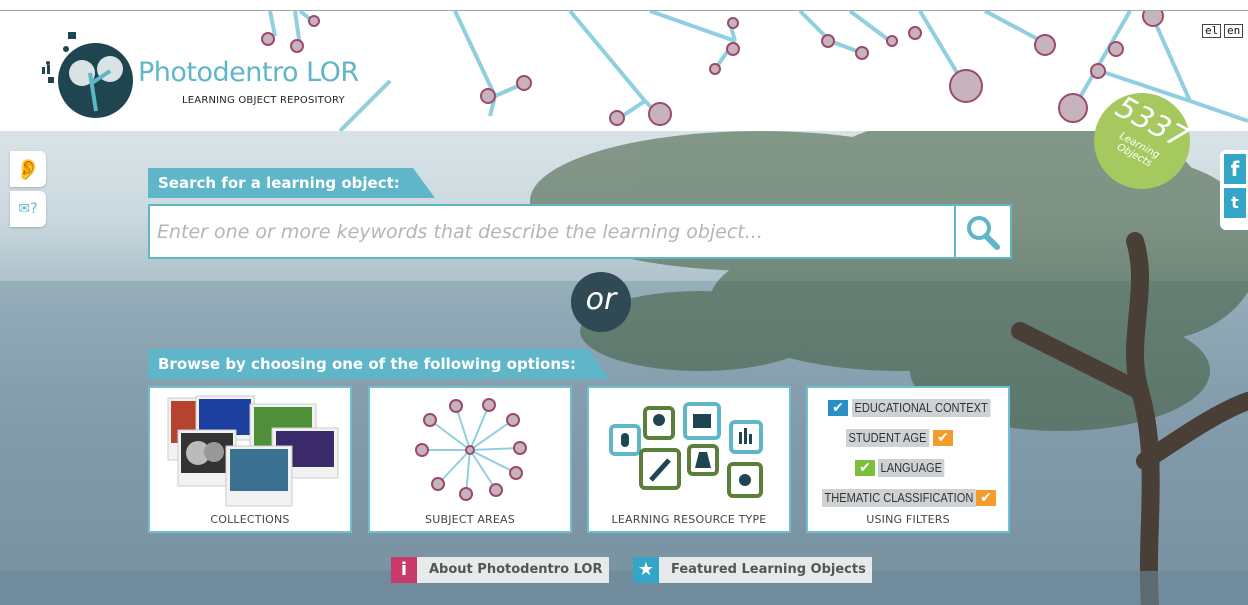  Describe the element at coordinates (908, 519) in the screenshot. I see `using-filters-label: USING FILTERS` at that location.